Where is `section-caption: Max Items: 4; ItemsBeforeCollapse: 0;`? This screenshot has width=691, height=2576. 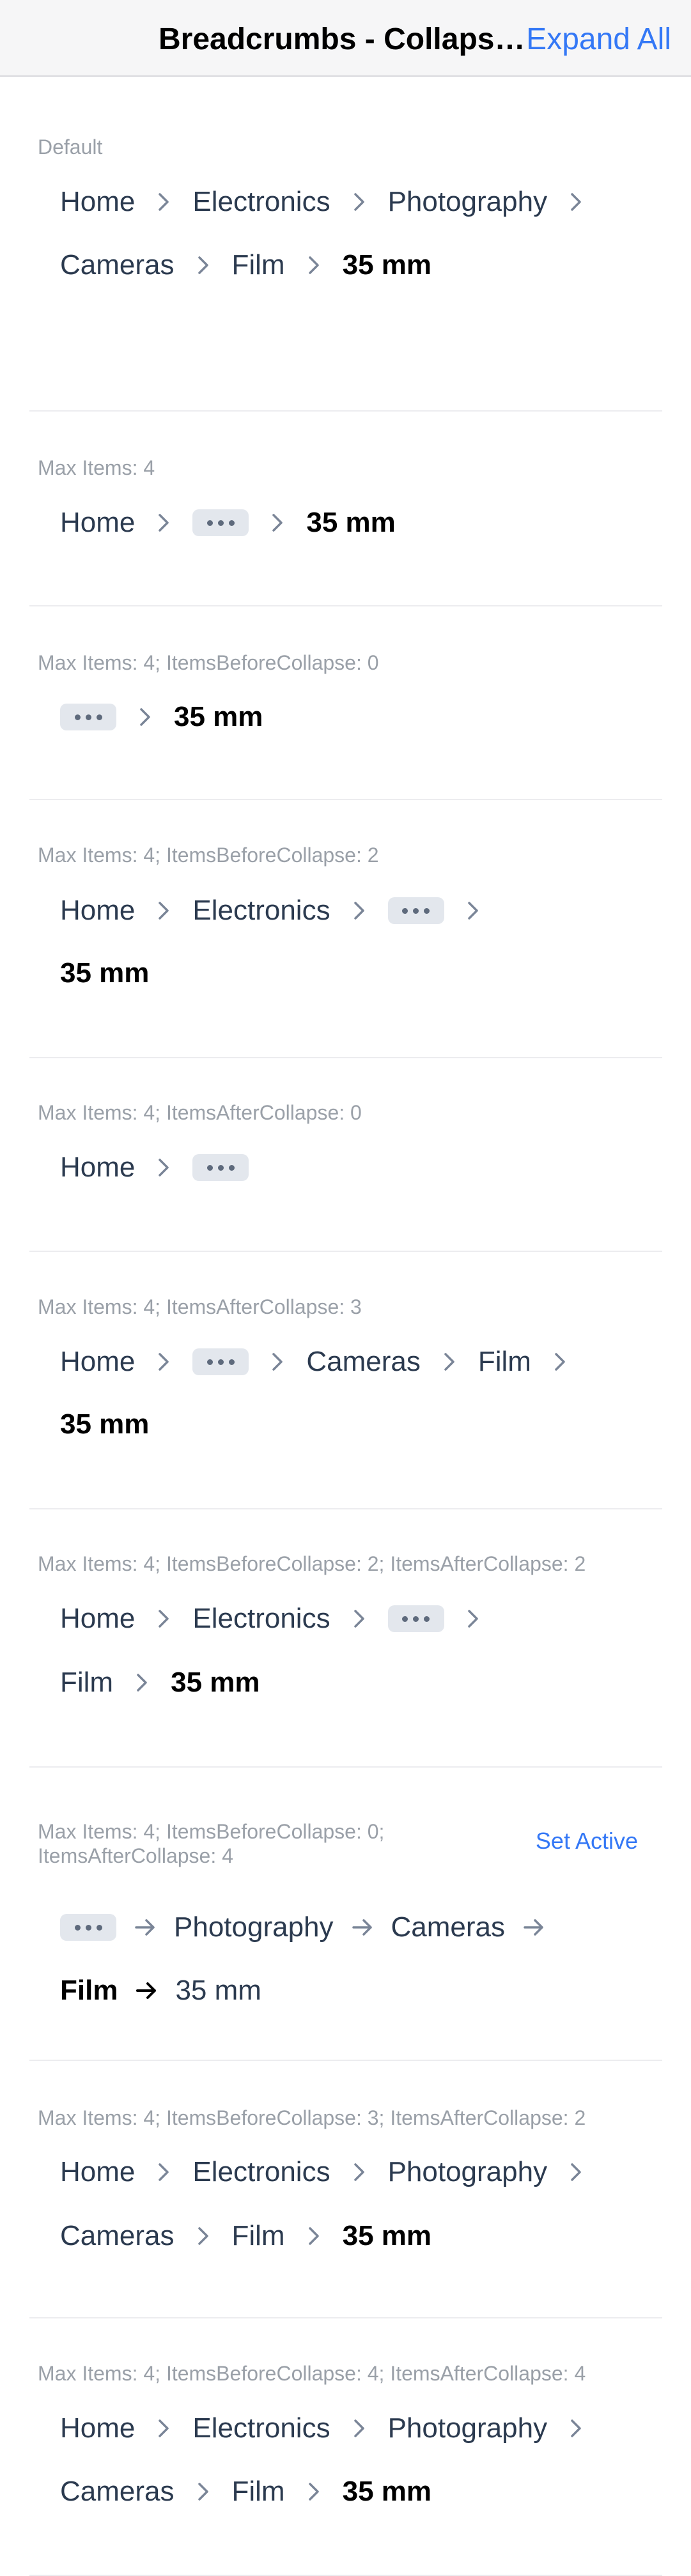 section-caption: Max Items: 4; ItemsBeforeCollapse: 0; is located at coordinates (212, 1831).